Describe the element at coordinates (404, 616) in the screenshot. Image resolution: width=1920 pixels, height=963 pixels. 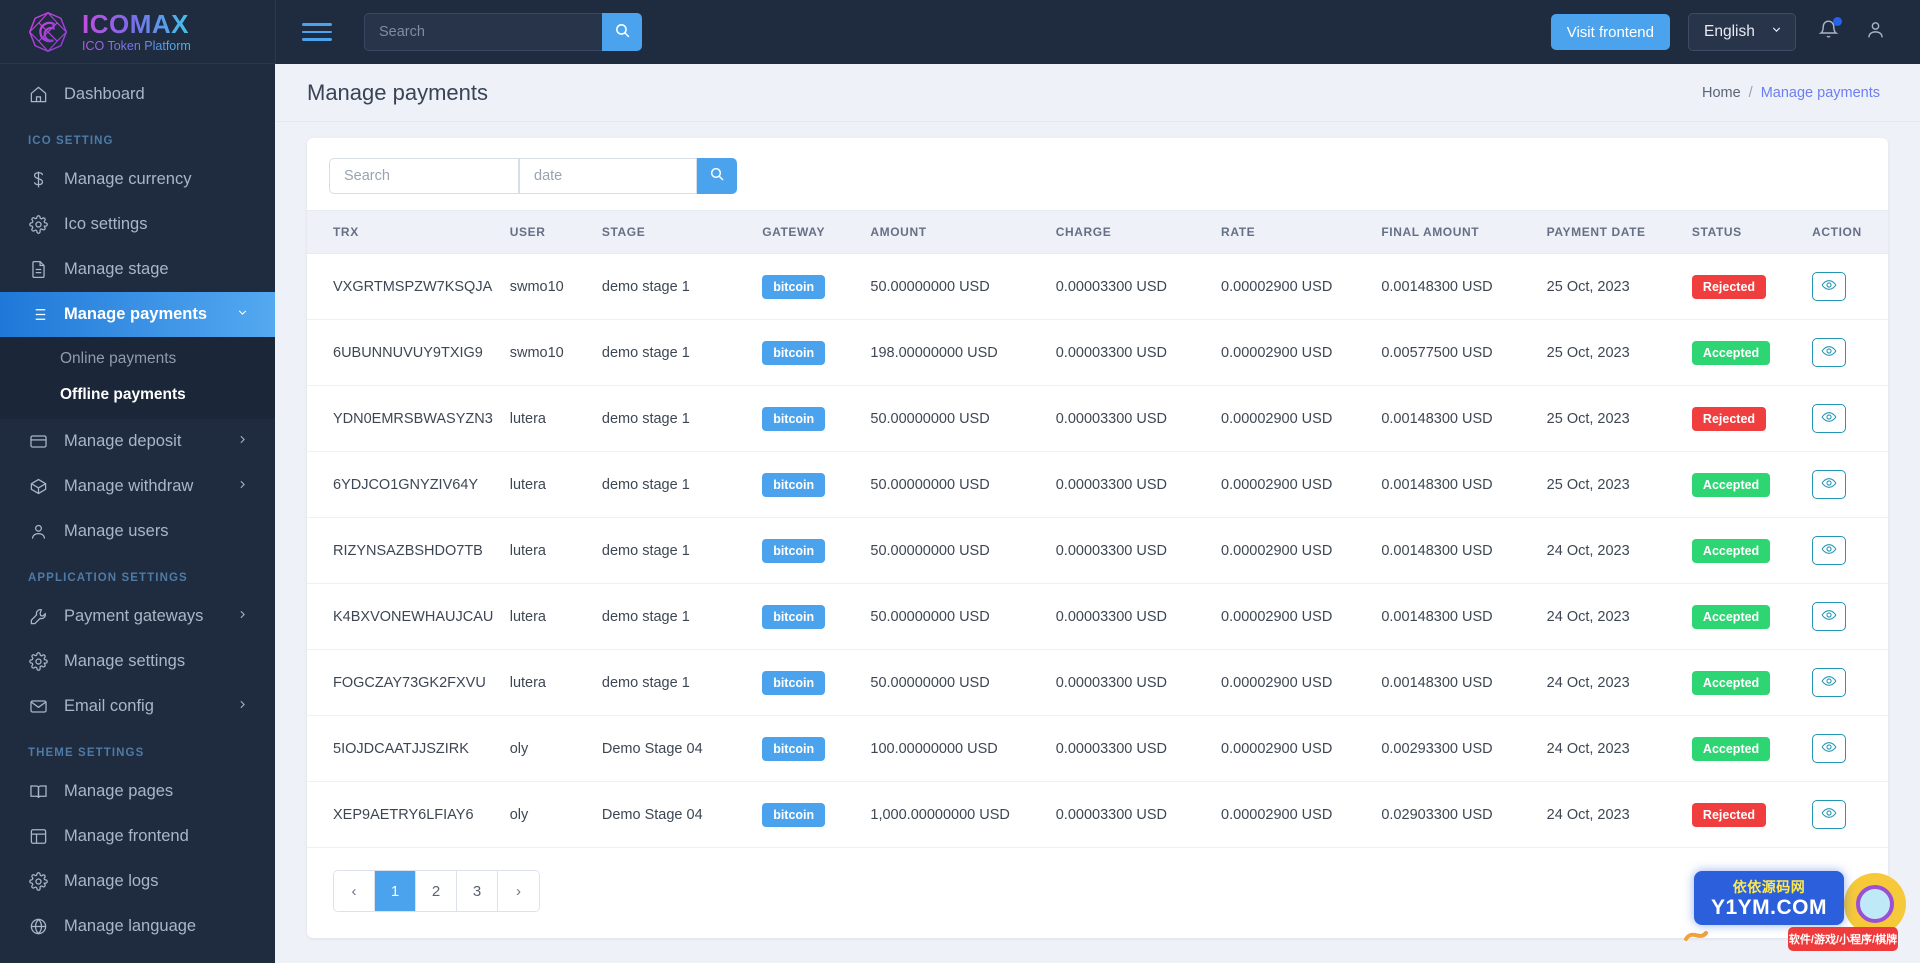
I see `cell-trx: K4BXVONEWHAUJCAU` at that location.